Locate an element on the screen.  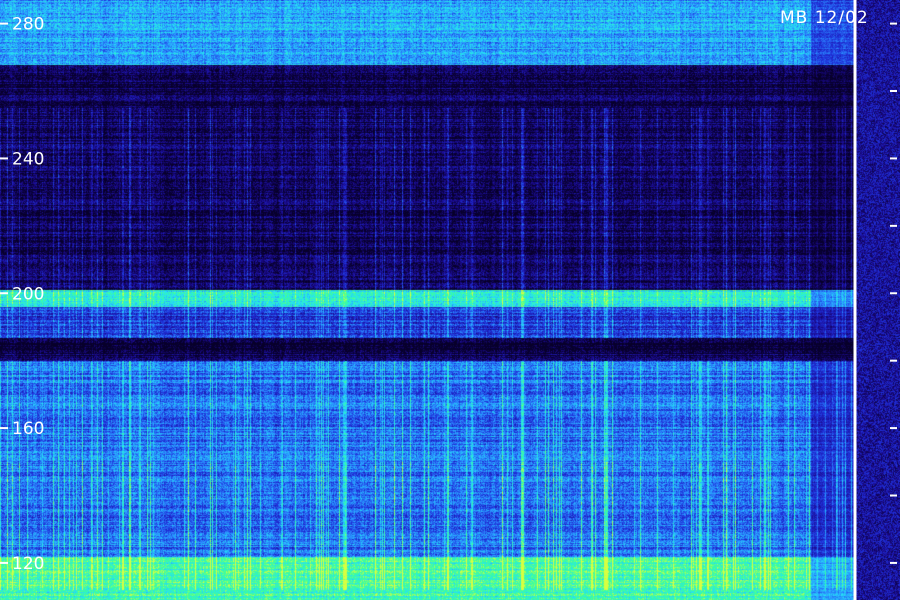
frequency-tick-label: 200 is located at coordinates (28, 294).